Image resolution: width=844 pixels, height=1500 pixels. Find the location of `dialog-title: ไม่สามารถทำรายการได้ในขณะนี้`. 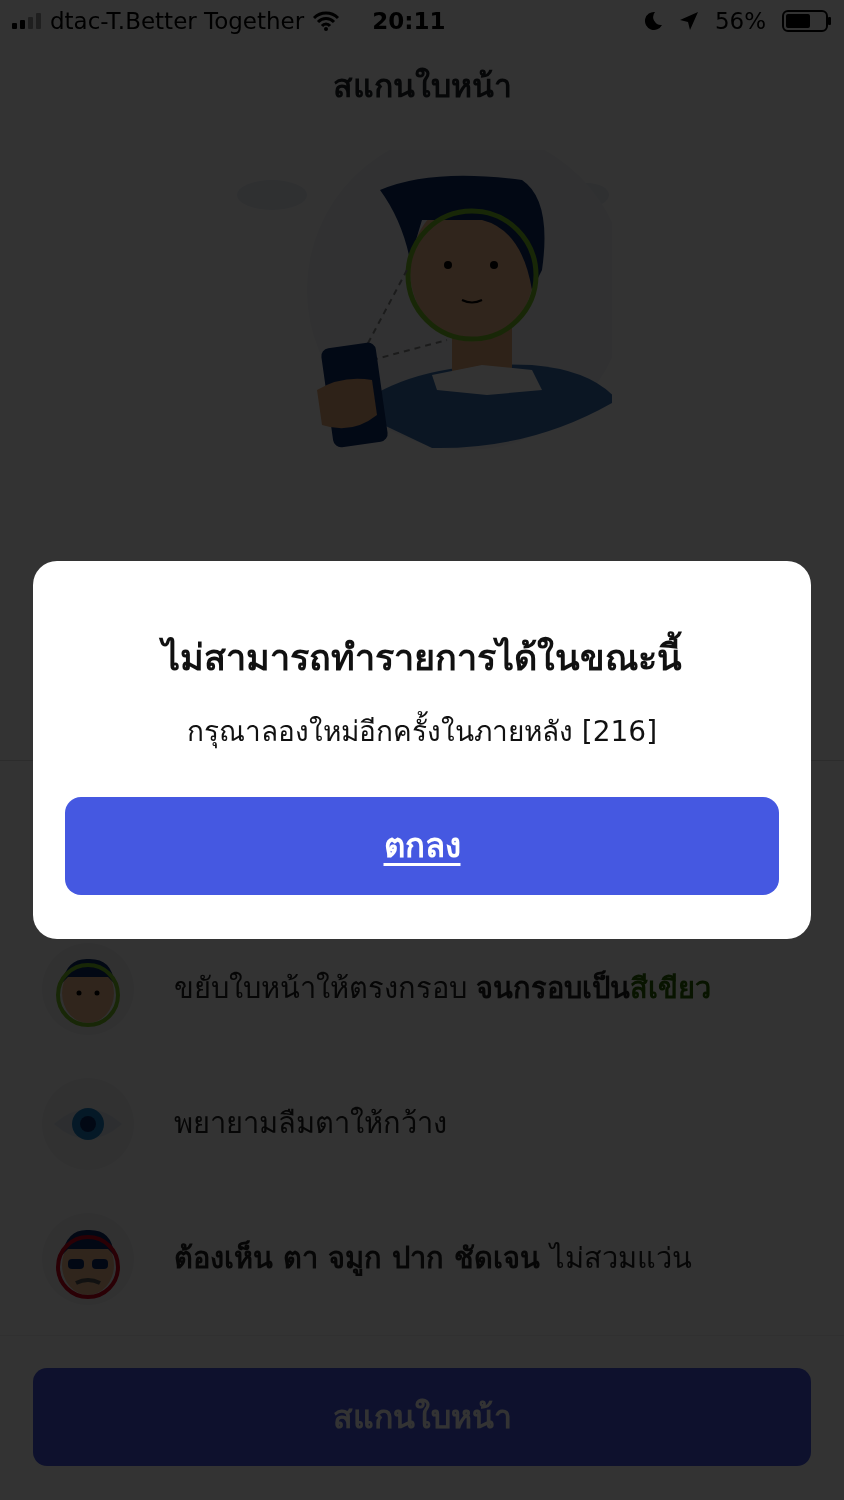

dialog-title: ไม่สามารถทำรายการได้ในขณะนี้ is located at coordinates (422, 658).